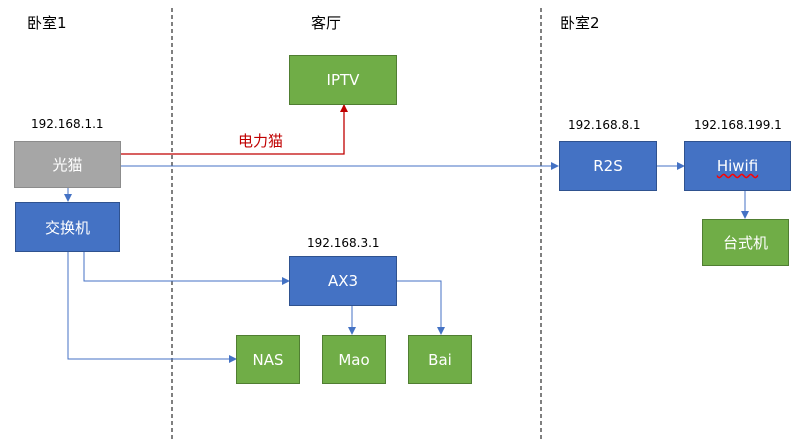 The image size is (812, 447). I want to click on node-bai: Bai, so click(440, 359).